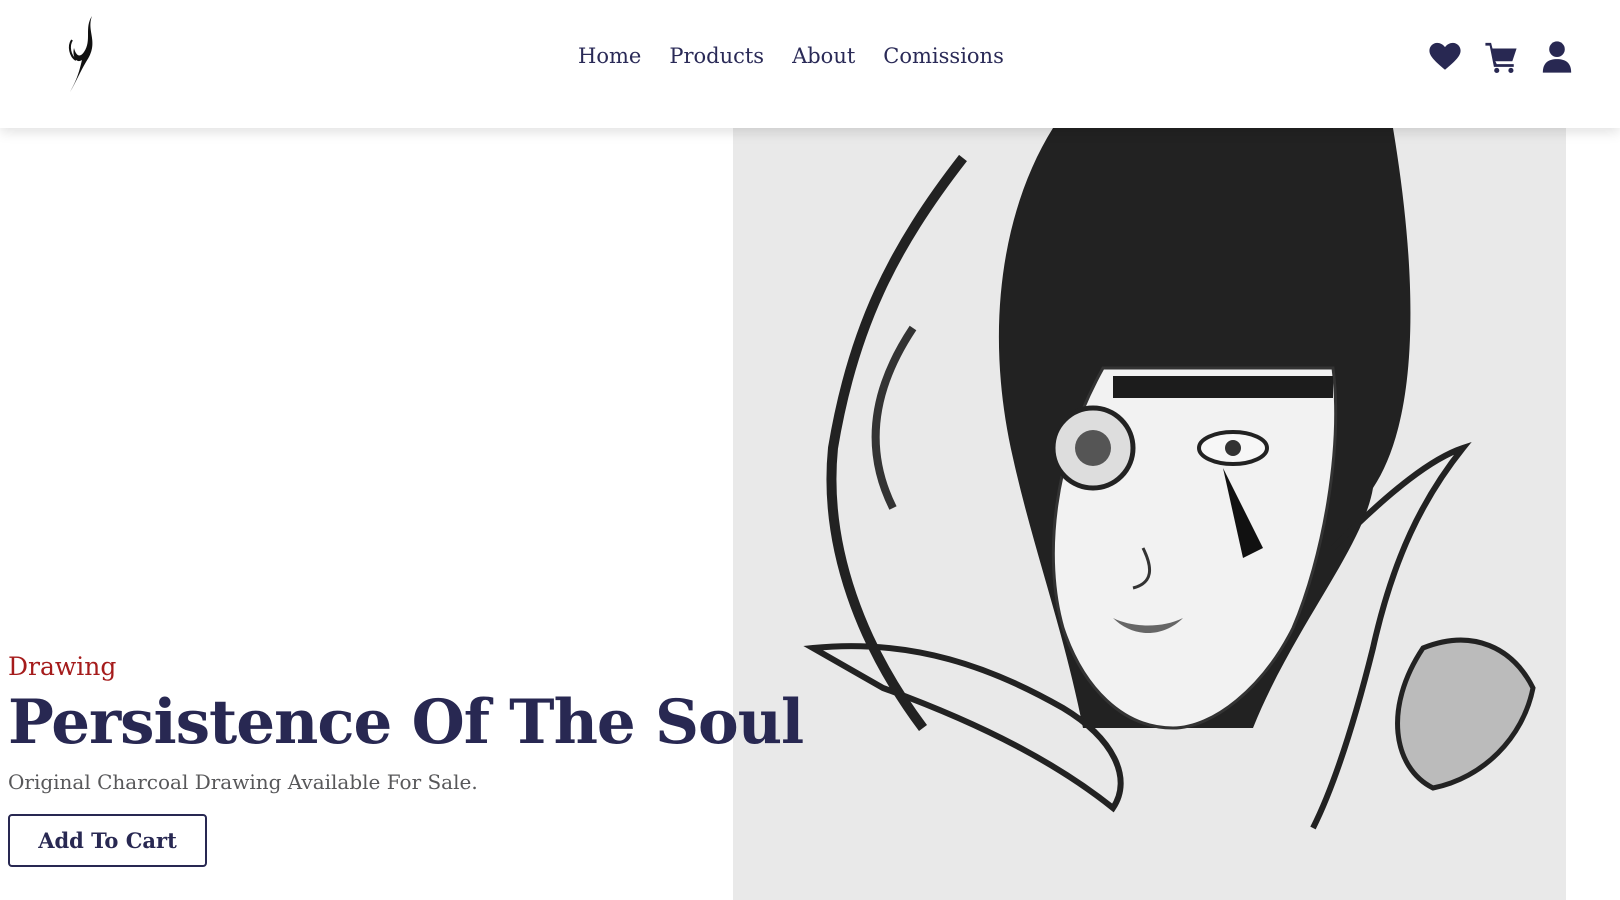  What do you see at coordinates (609, 56) in the screenshot?
I see `nav-home: Home` at bounding box center [609, 56].